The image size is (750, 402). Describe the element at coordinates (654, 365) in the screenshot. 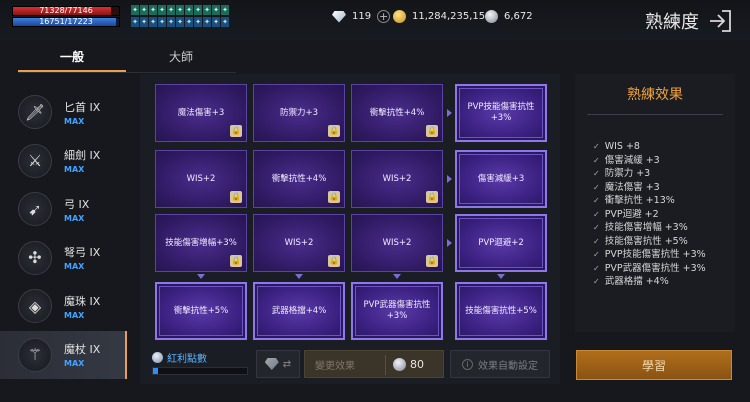

I see `learn-button: 學習` at that location.